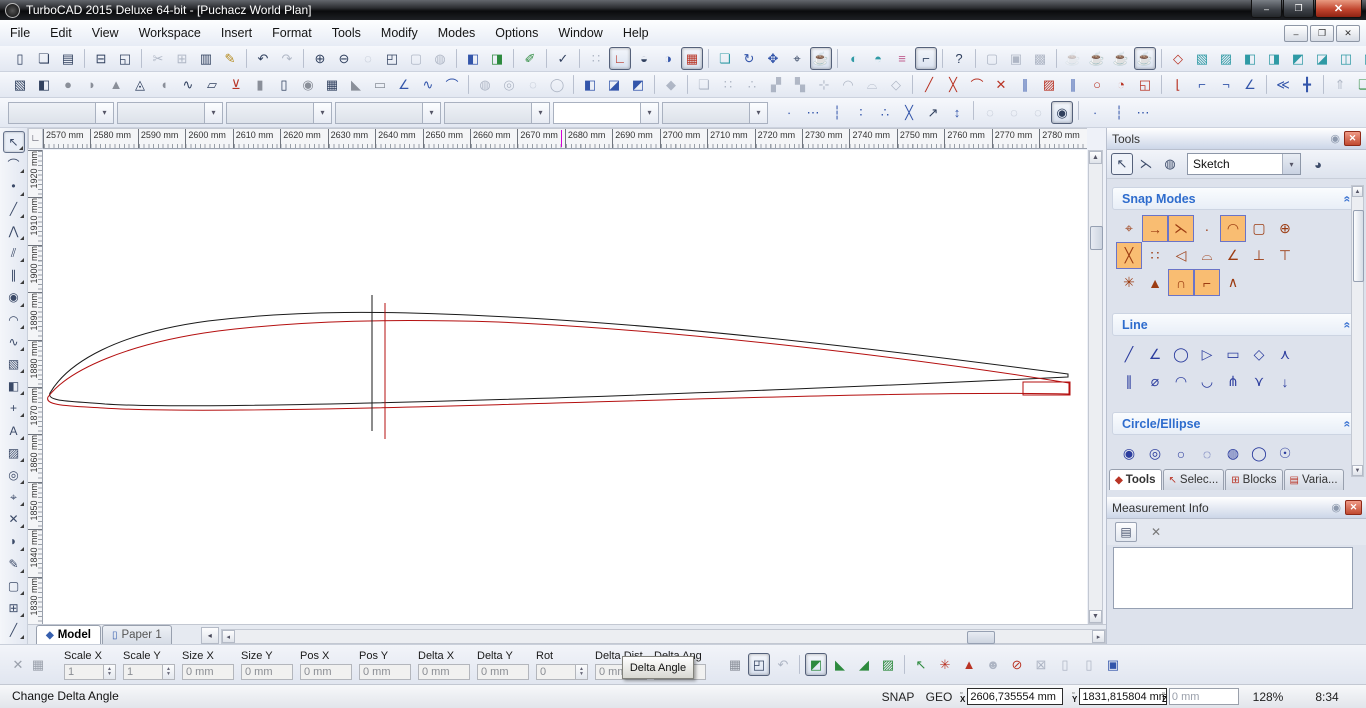  I want to click on helix-icon: ∿, so click(188, 84).